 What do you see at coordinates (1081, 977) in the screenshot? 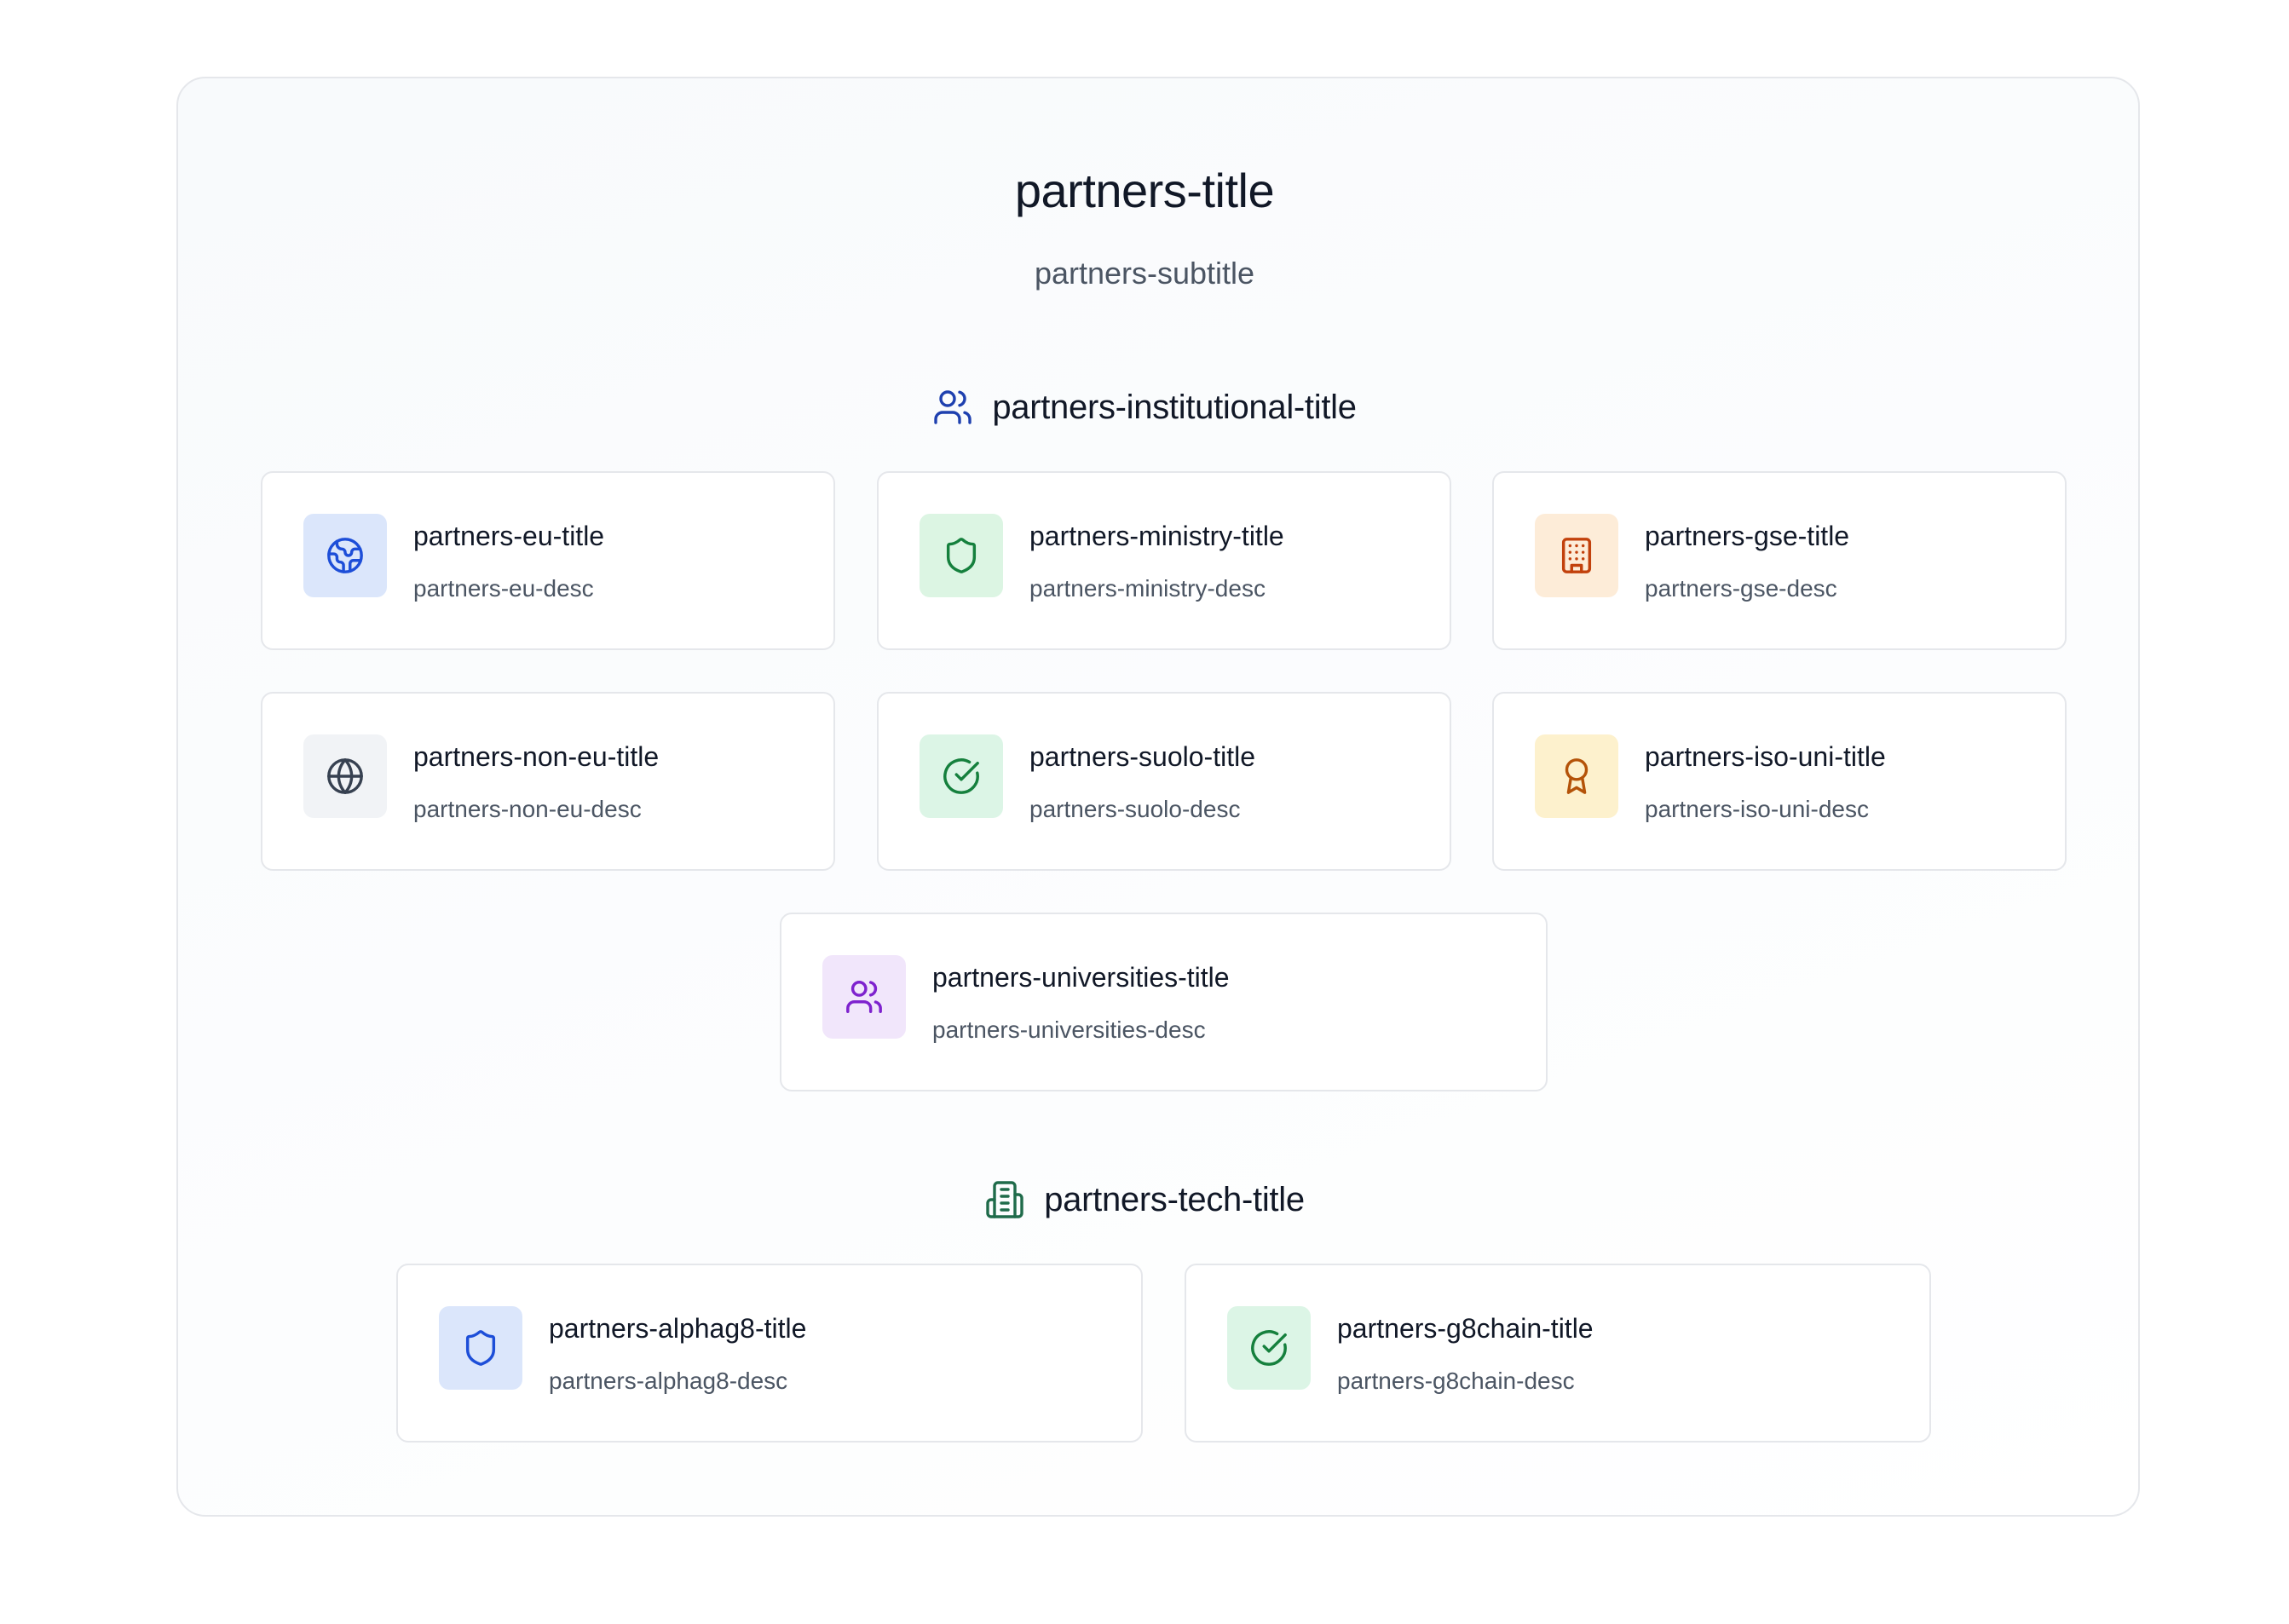
I see `card-title: partners-universities-title` at bounding box center [1081, 977].